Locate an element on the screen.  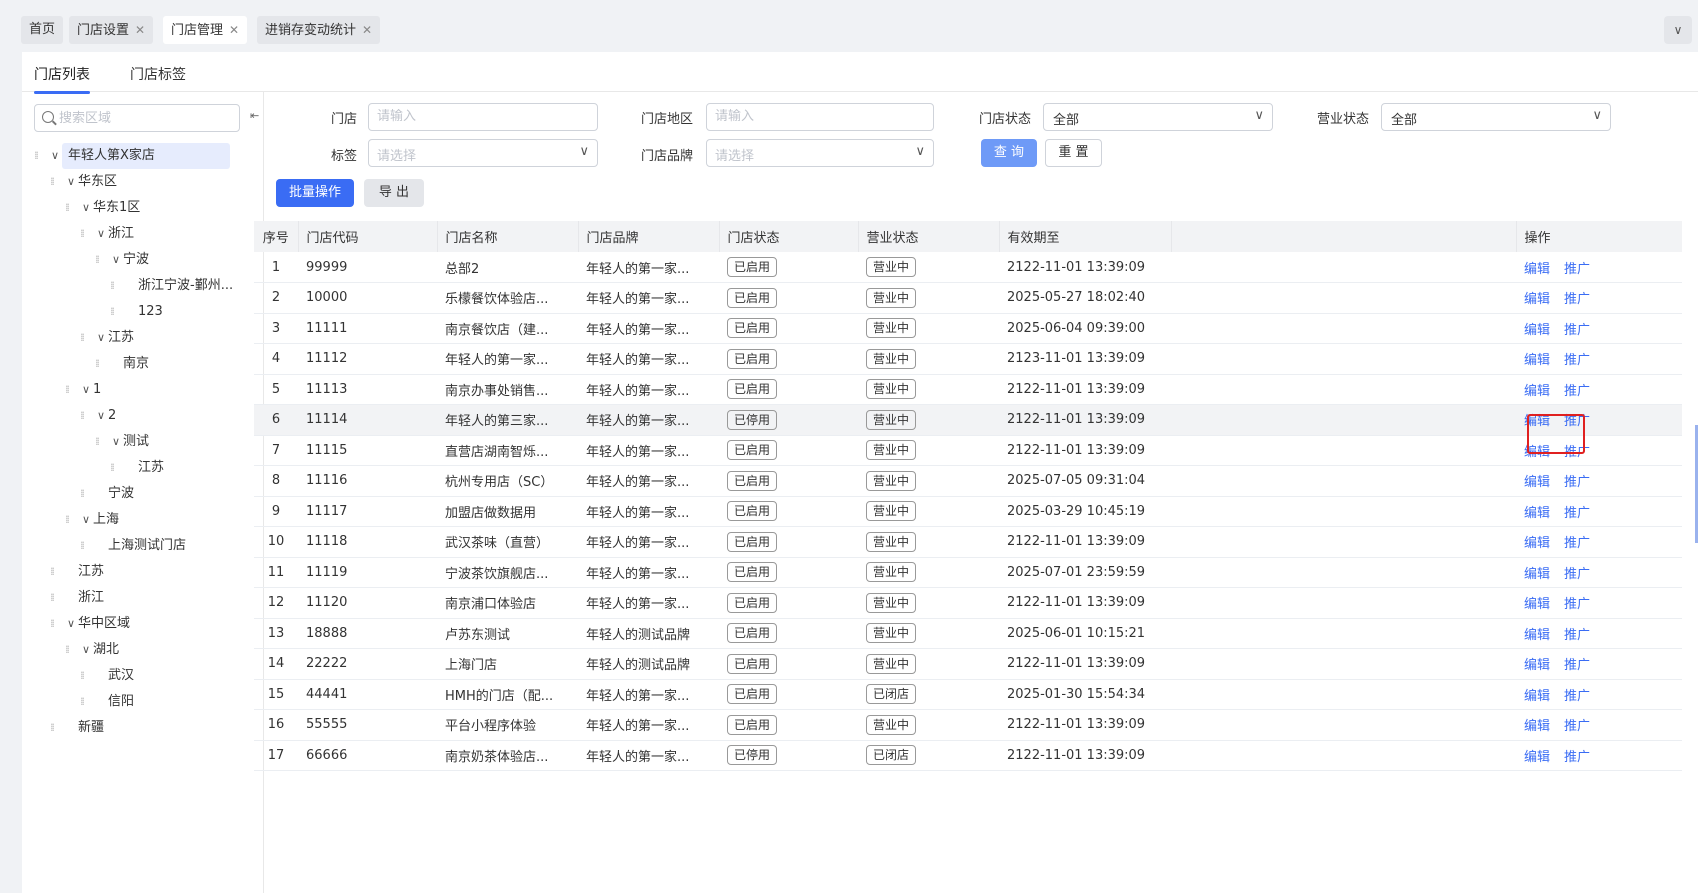
tree-node: ⁞⁞ 宁波 is located at coordinates (107, 494).